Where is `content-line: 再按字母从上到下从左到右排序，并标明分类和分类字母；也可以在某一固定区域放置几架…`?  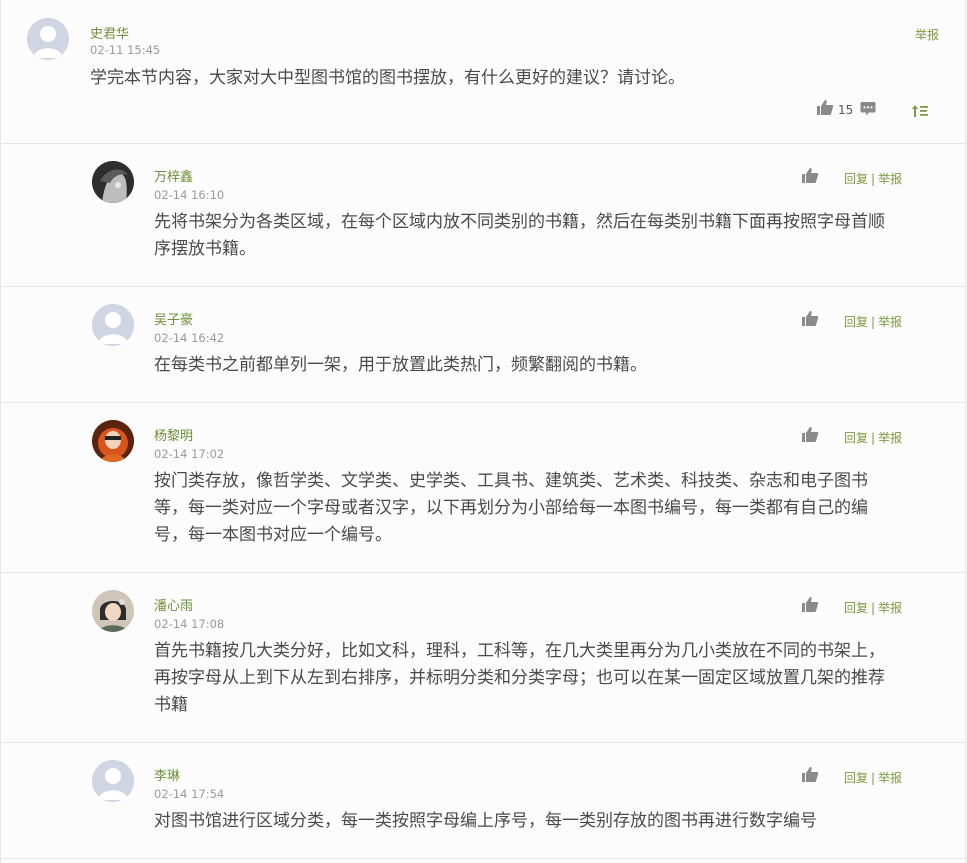
content-line: 再按字母从上到下从左到右排序，并标明分类和分类字母；也可以在某一固定区域放置几架… is located at coordinates (519, 678).